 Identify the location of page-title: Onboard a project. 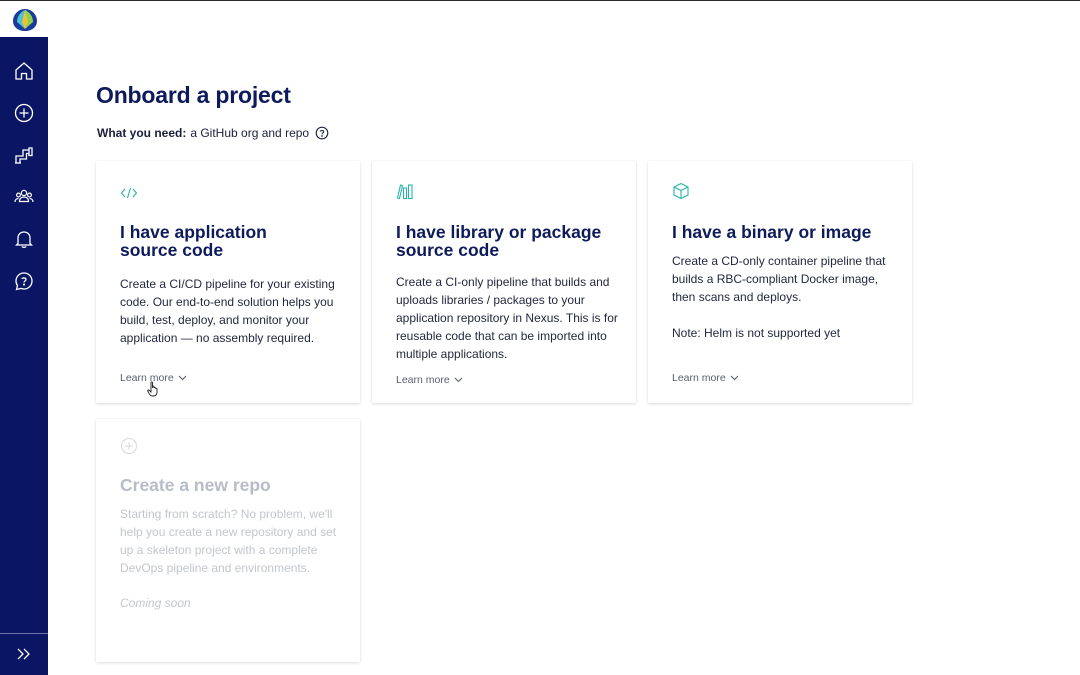
(193, 95).